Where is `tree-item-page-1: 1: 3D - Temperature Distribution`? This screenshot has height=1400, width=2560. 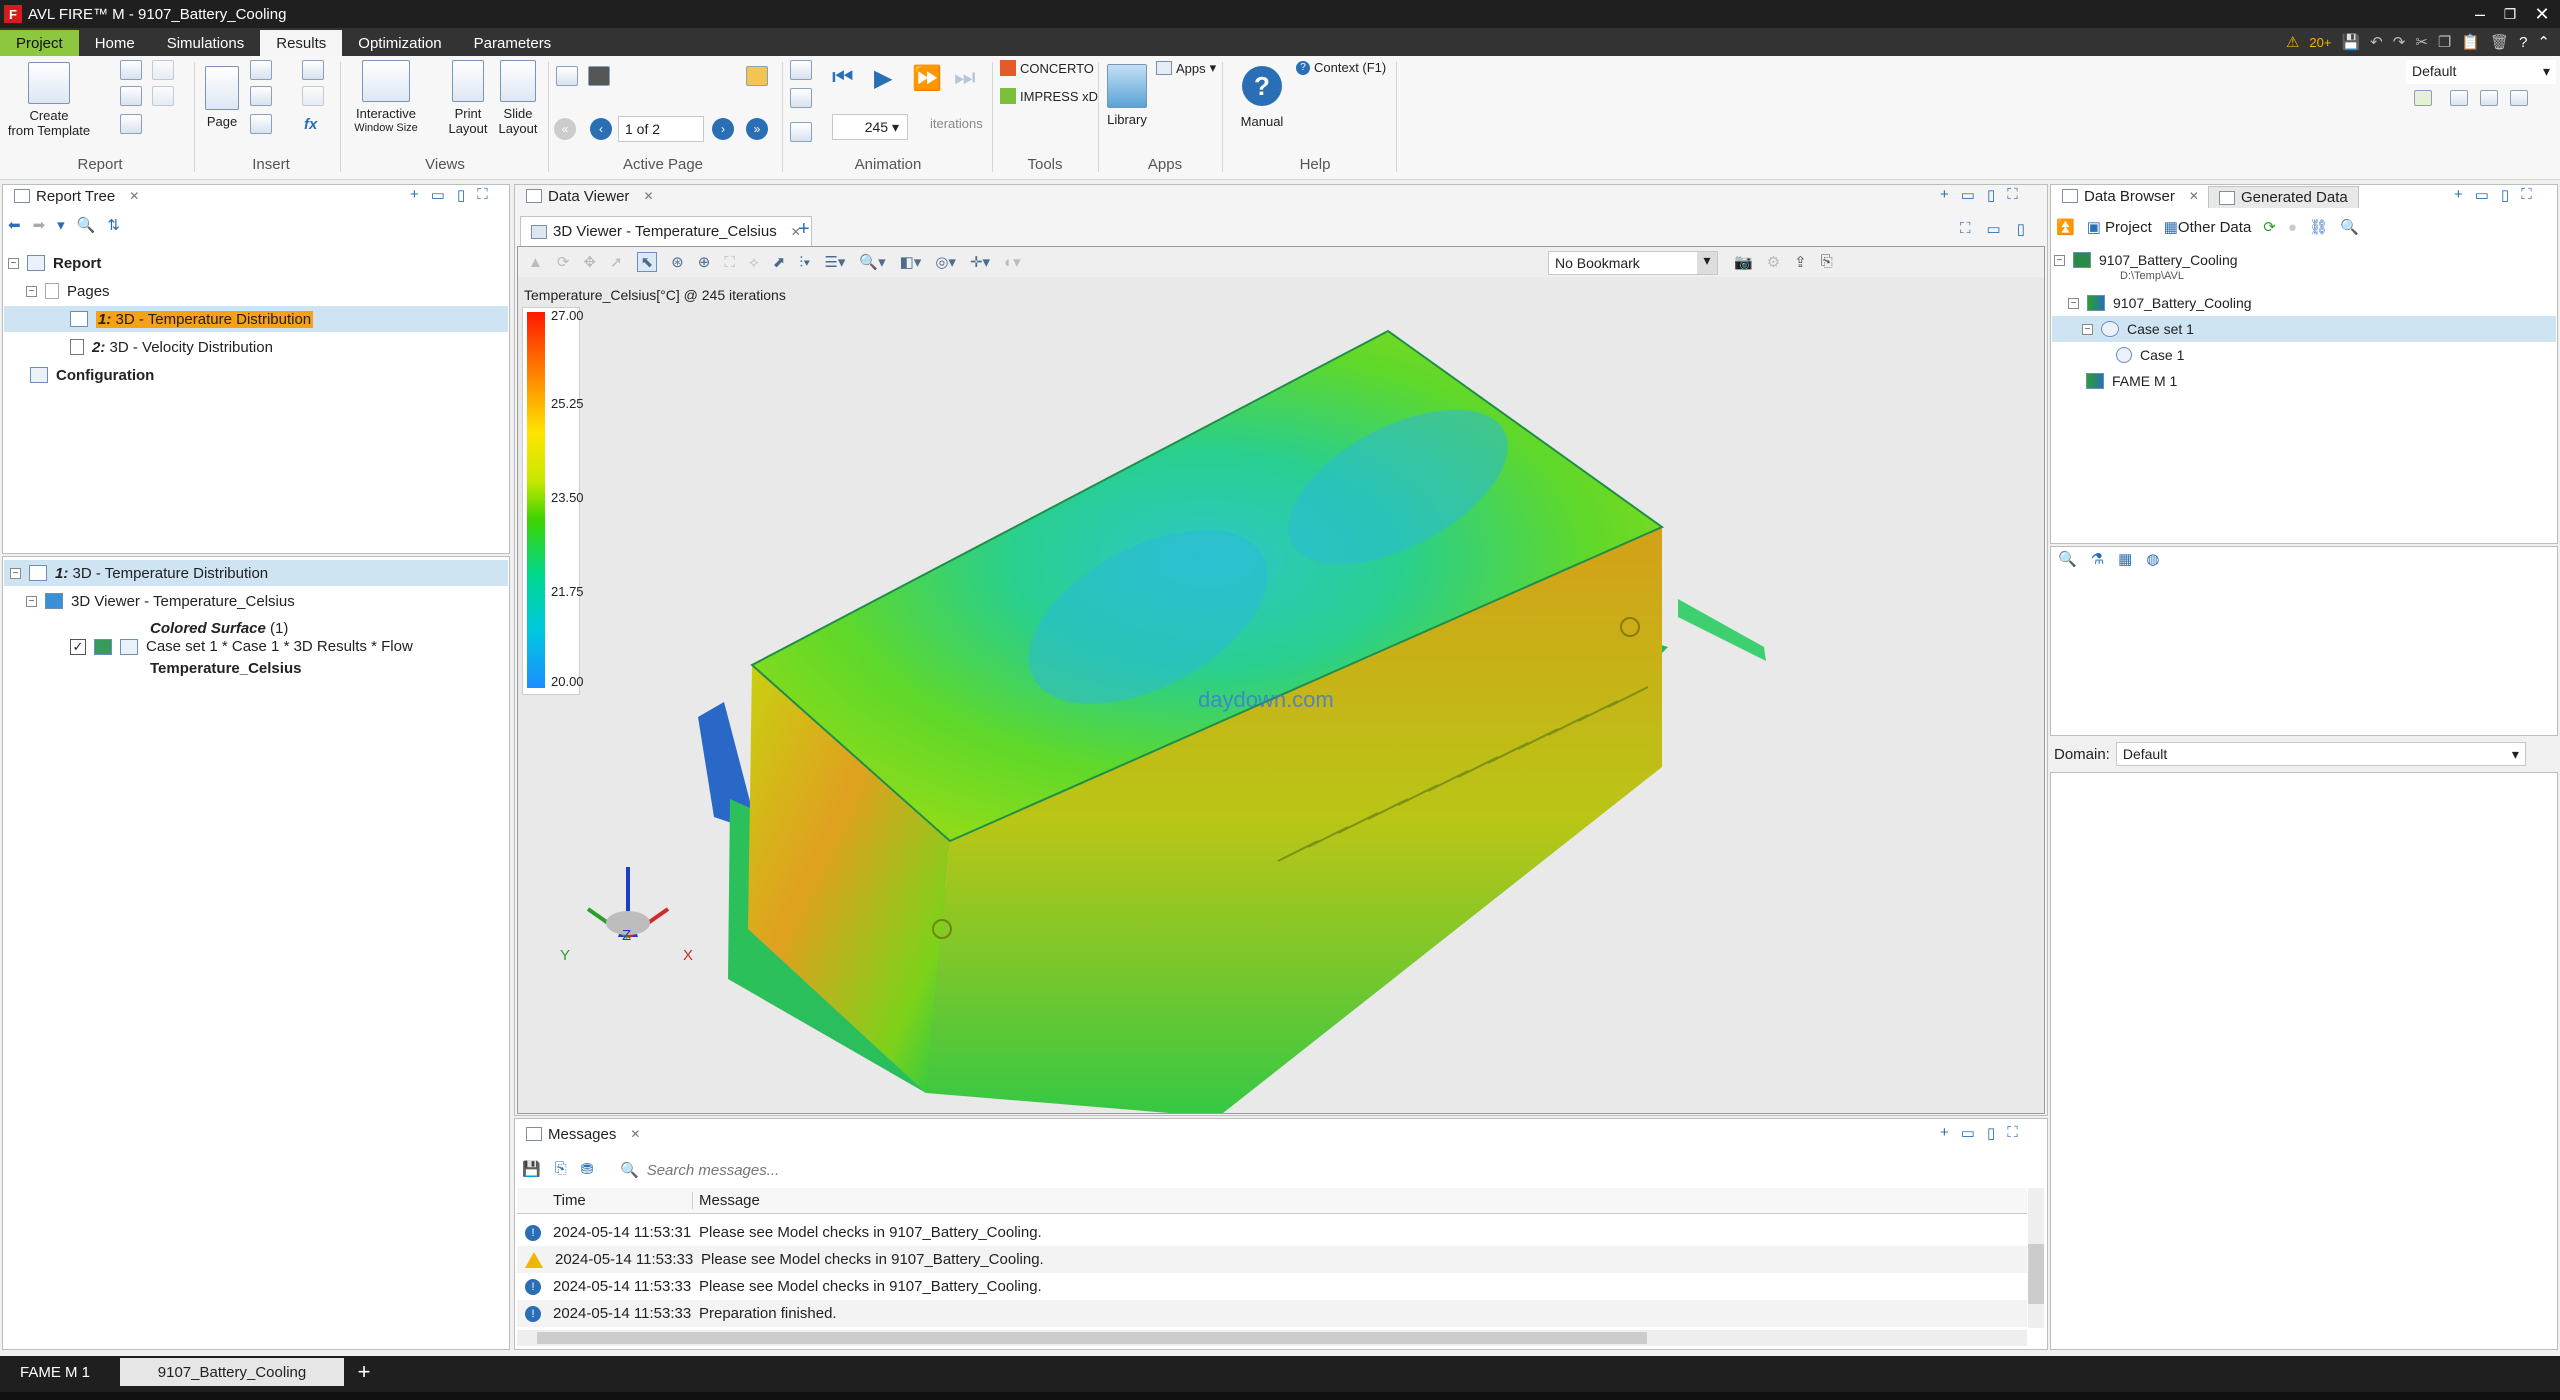
tree-item-page-1: 1: 3D - Temperature Distribution is located at coordinates (256, 319).